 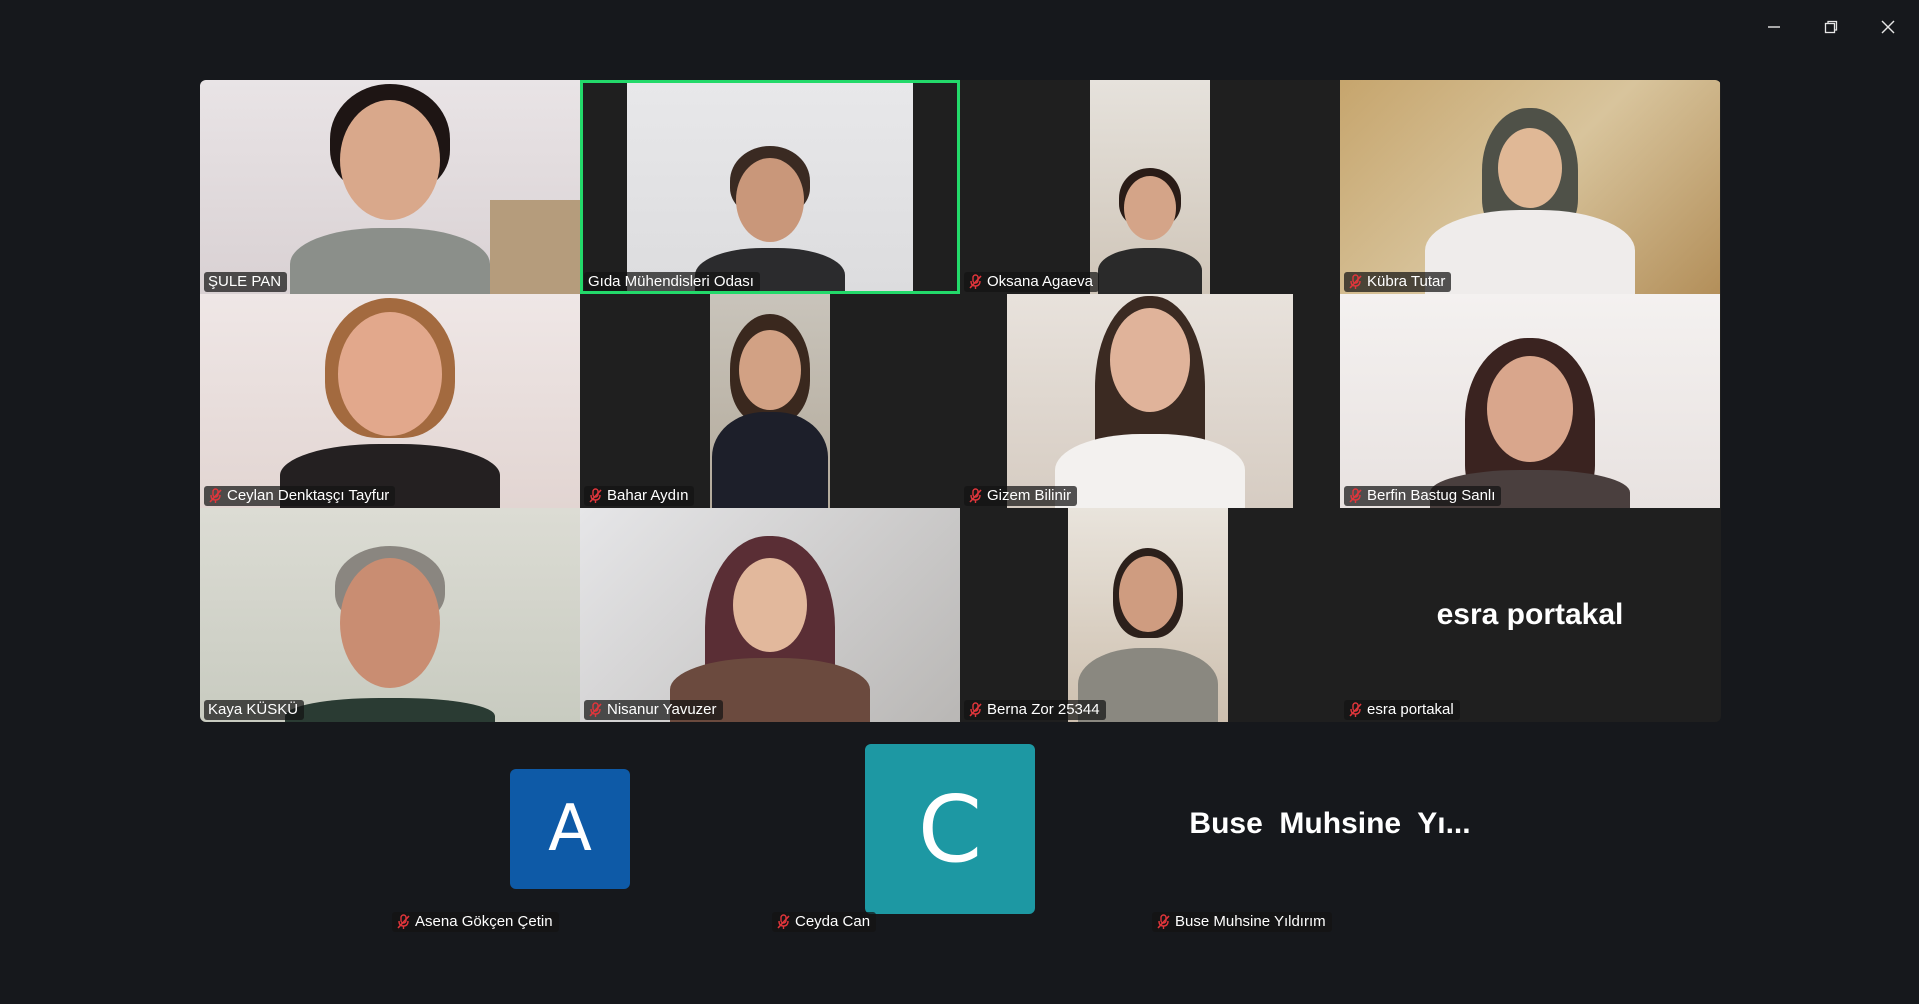 I want to click on participant-name-tag: ŞULE PAN, so click(x=246, y=282).